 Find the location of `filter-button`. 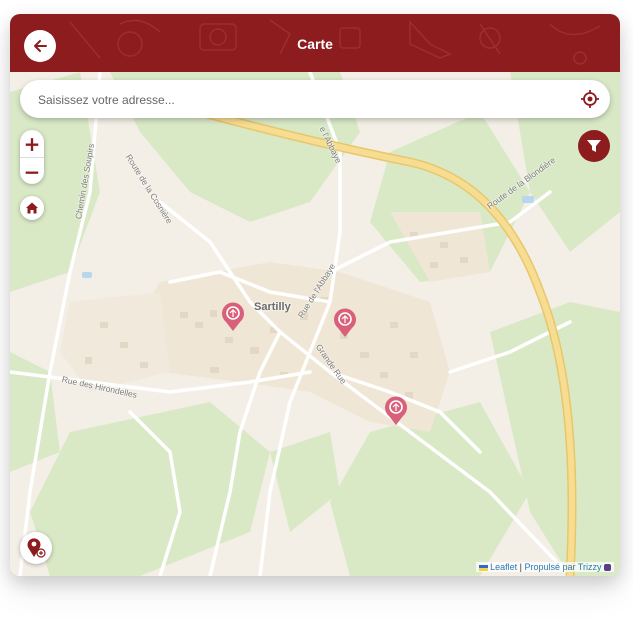

filter-button is located at coordinates (594, 146).